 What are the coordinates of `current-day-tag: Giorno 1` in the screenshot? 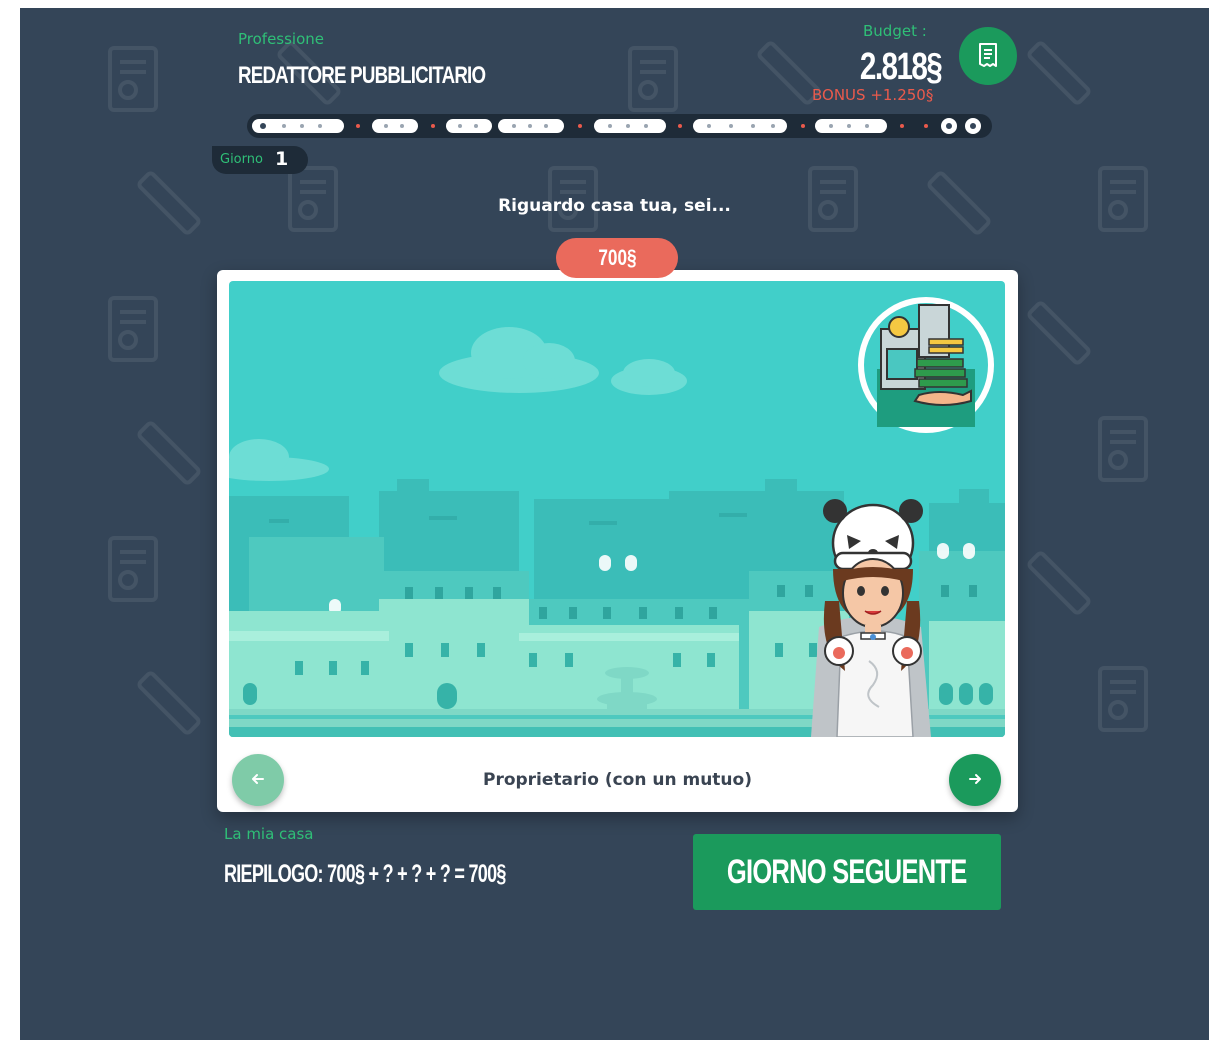 It's located at (260, 160).